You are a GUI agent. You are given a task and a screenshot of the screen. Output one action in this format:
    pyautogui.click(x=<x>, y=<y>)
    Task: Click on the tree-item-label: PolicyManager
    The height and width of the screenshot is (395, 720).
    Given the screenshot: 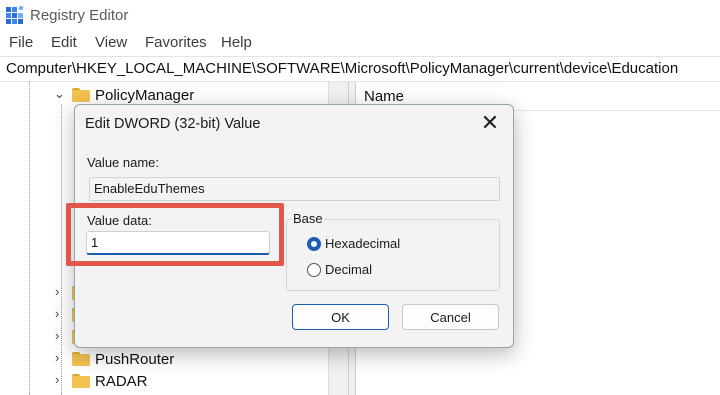 What is the action you would take?
    pyautogui.click(x=145, y=95)
    